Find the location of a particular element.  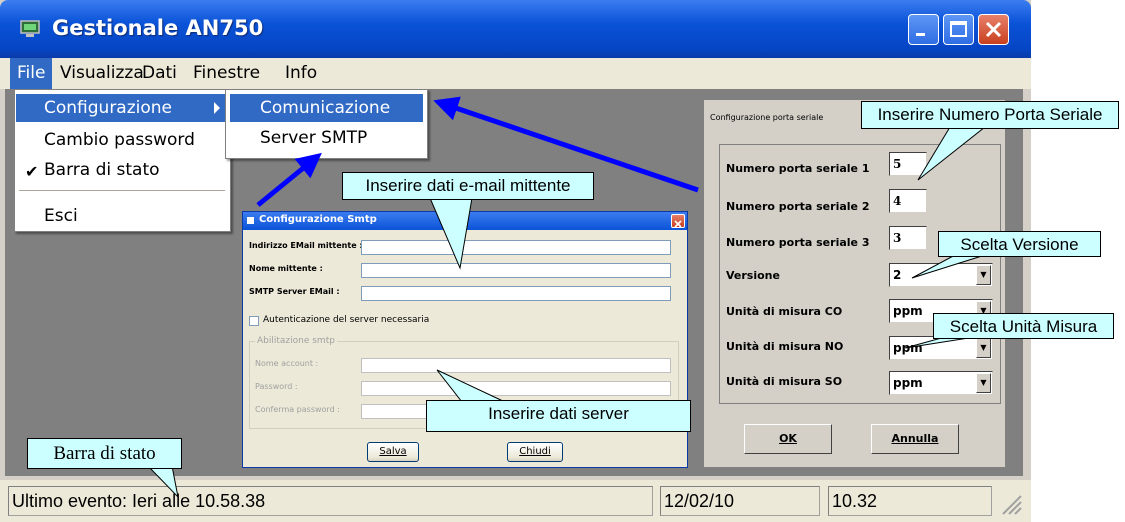

minimize-button is located at coordinates (923, 29).